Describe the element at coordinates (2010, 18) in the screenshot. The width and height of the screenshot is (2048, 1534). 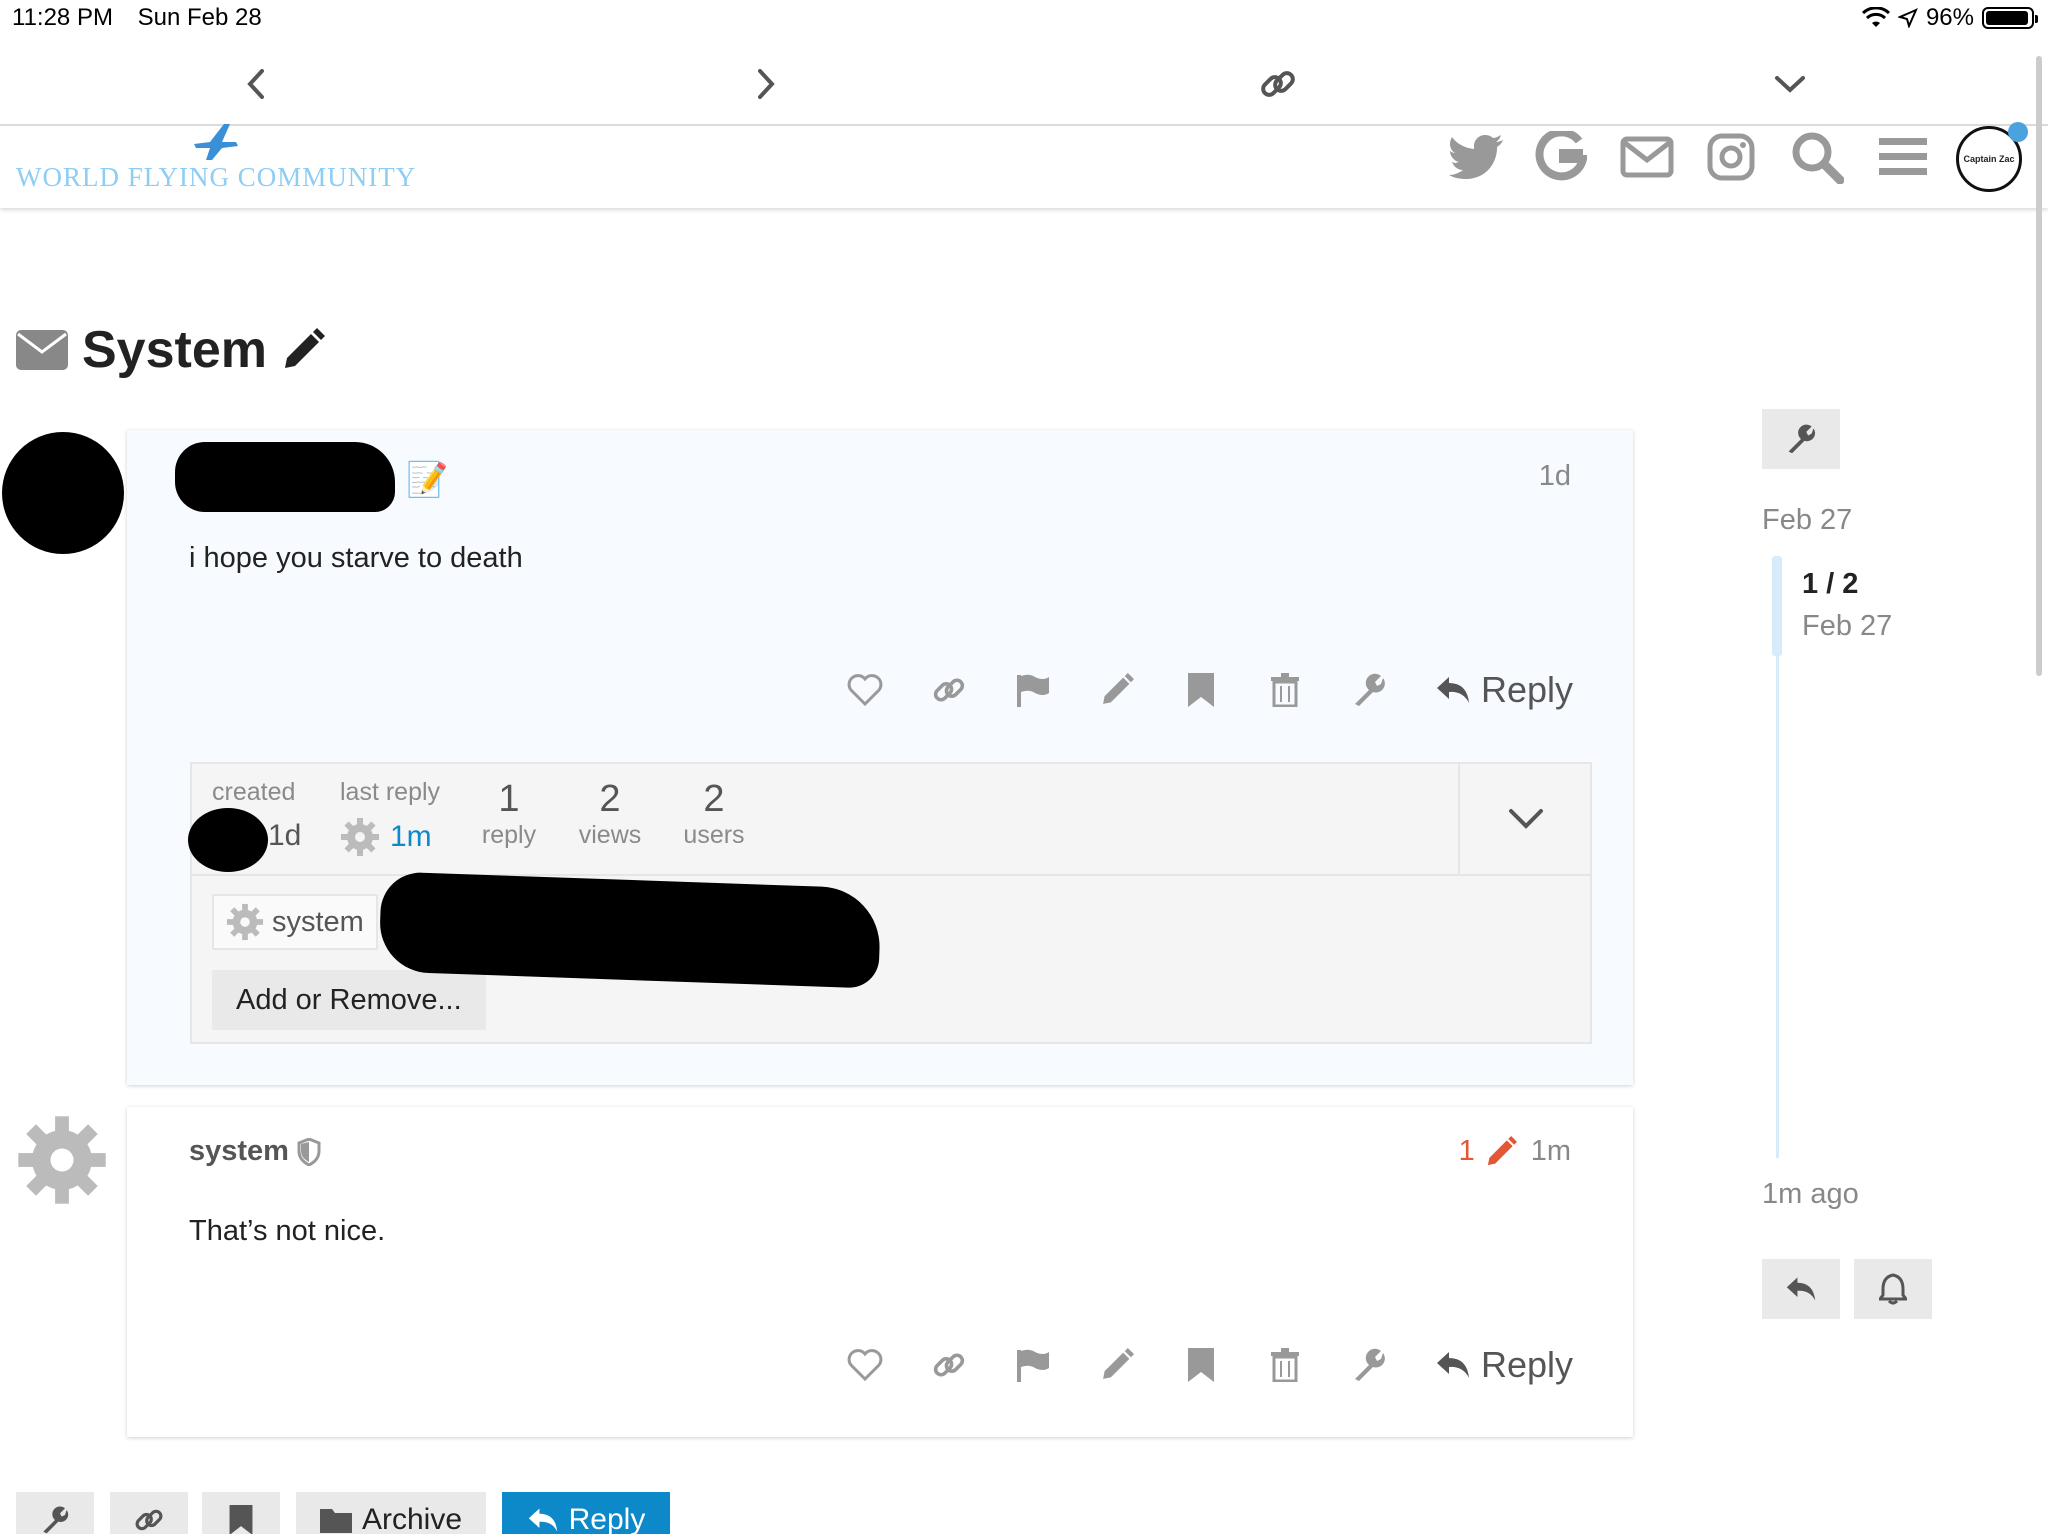
I see `battery-icon` at that location.